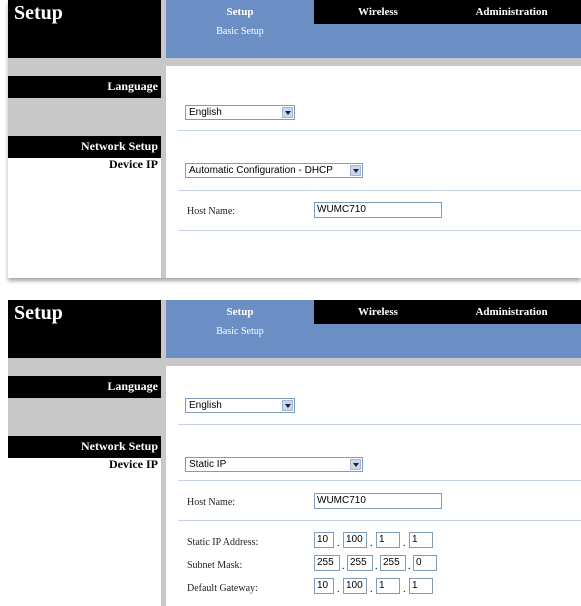 The image size is (581, 606). Describe the element at coordinates (324, 540) in the screenshot. I see `static-ip-octet-1: 10` at that location.